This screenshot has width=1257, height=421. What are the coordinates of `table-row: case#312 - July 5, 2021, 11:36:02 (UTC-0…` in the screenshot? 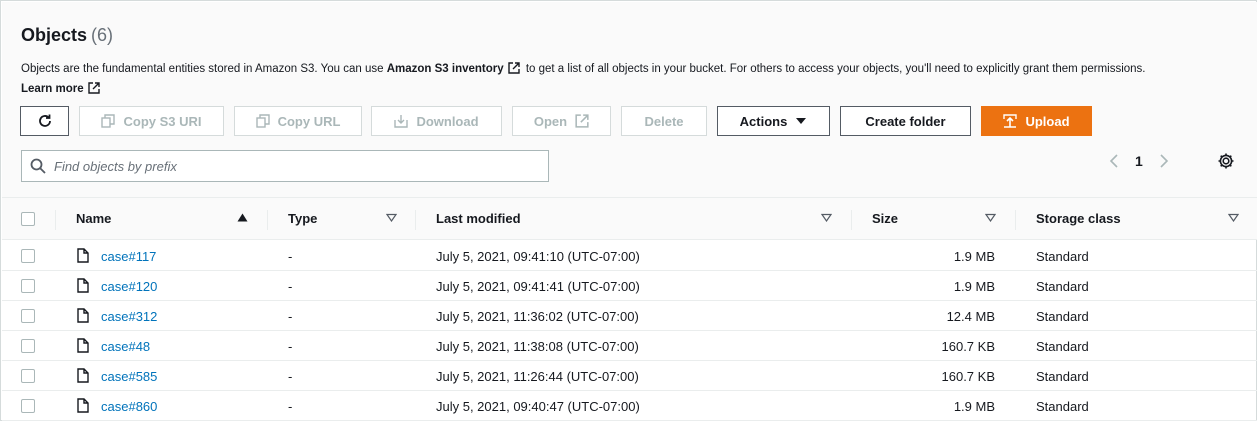 It's located at (629, 316).